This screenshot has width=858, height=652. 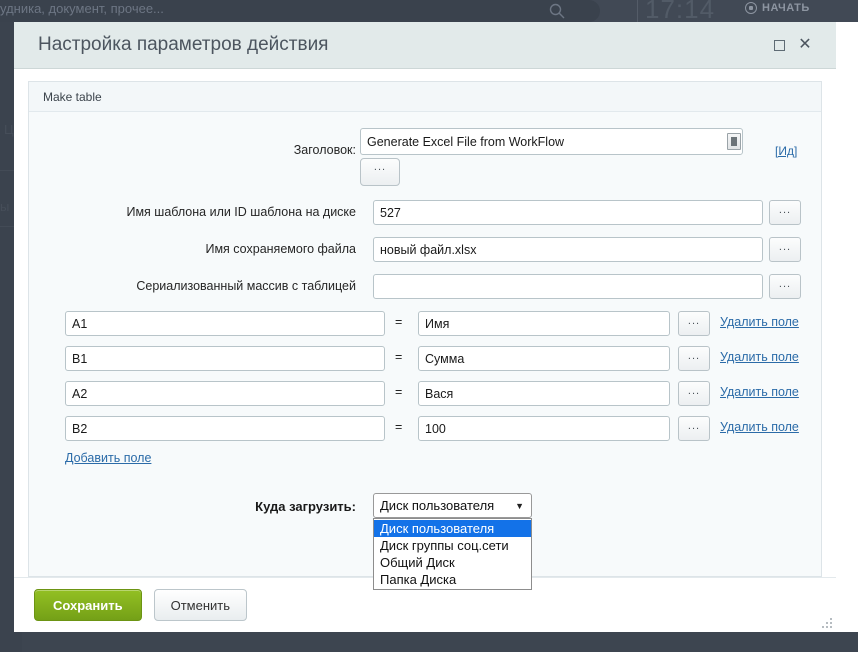 What do you see at coordinates (519, 505) in the screenshot?
I see `chevron-down-icon: ▼` at bounding box center [519, 505].